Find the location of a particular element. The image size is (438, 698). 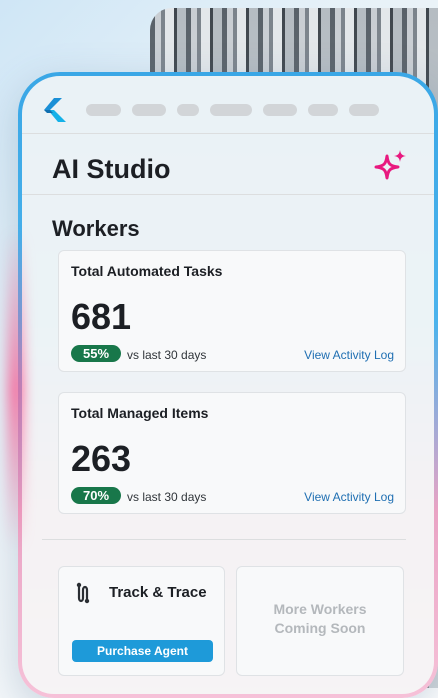

nav-placeholder-group is located at coordinates (238, 110).